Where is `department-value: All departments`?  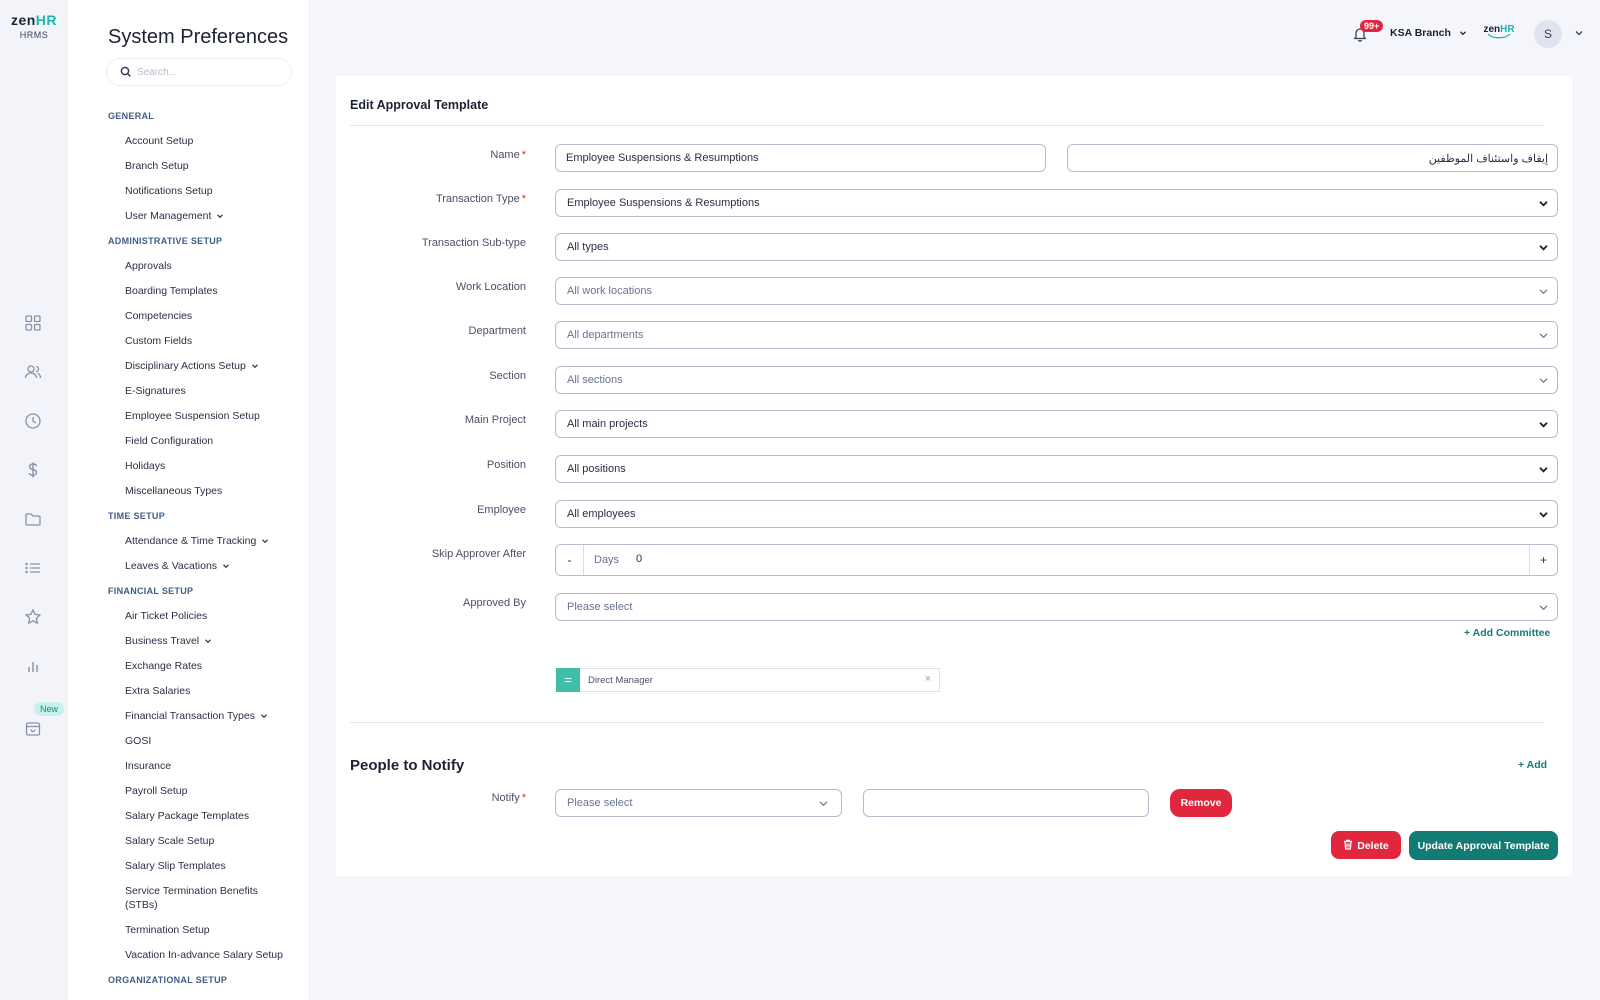
department-value: All departments is located at coordinates (605, 335).